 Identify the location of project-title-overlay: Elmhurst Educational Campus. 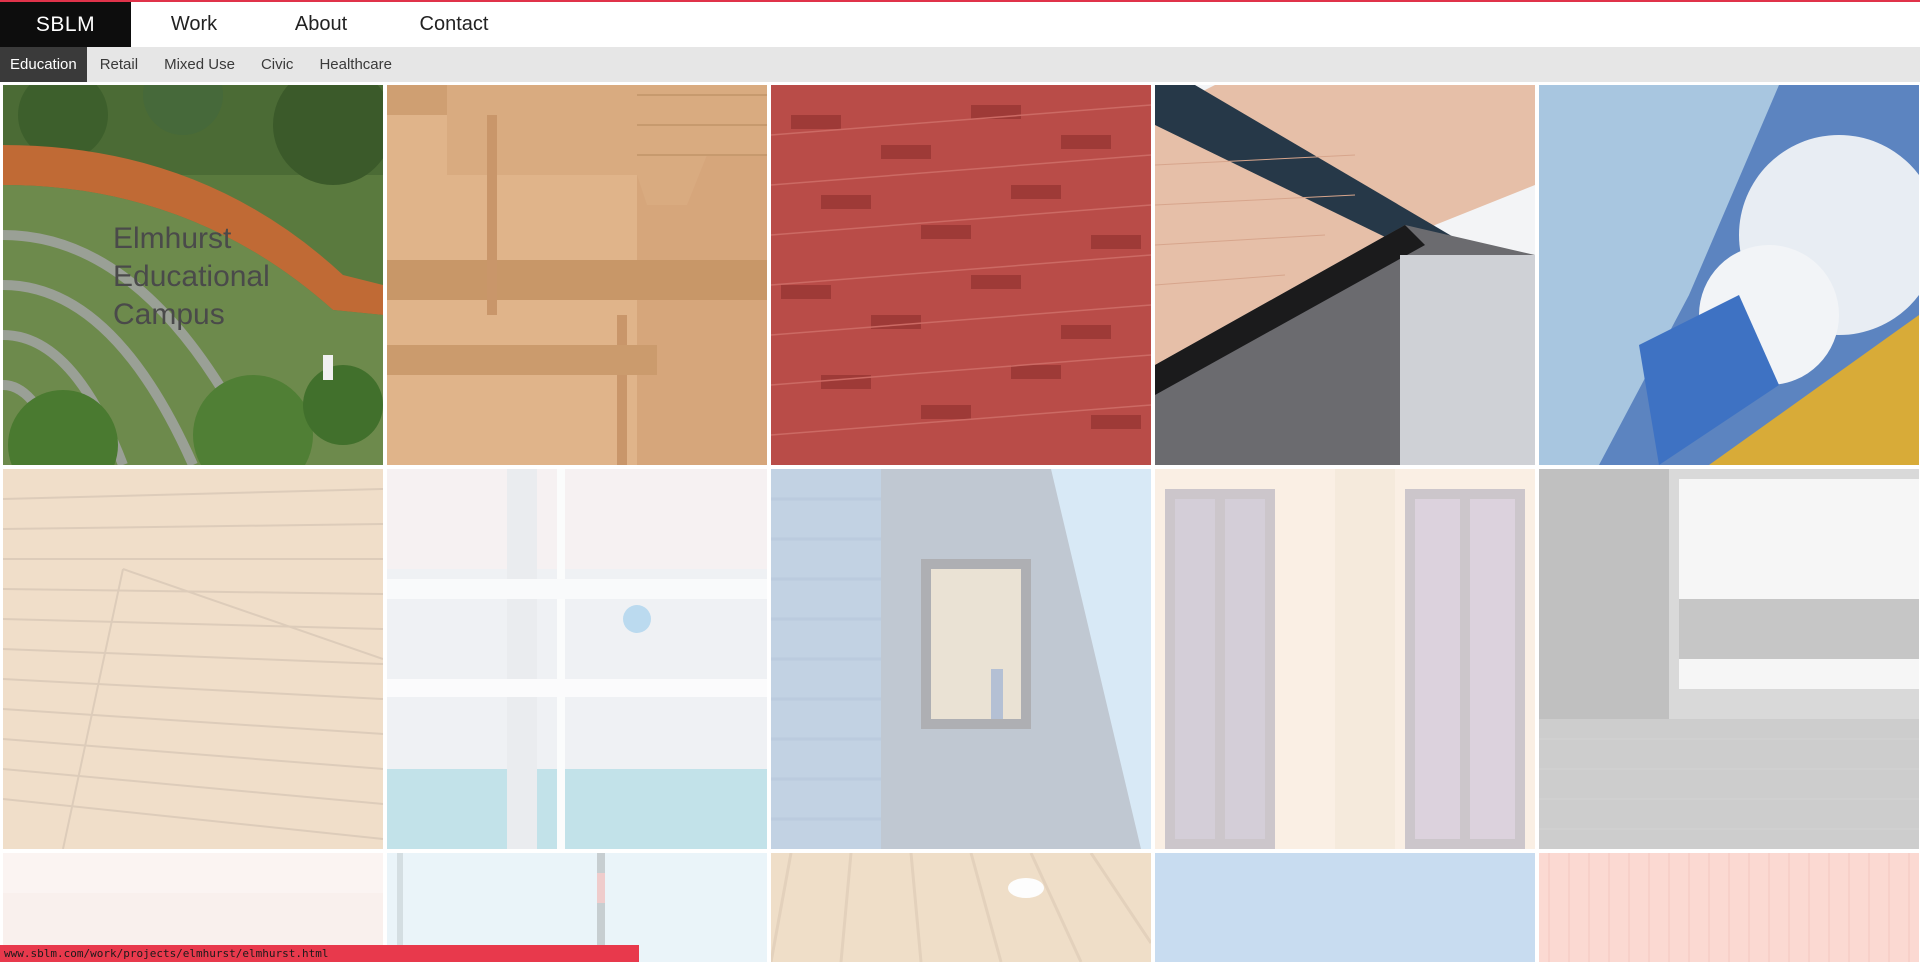
(191, 276).